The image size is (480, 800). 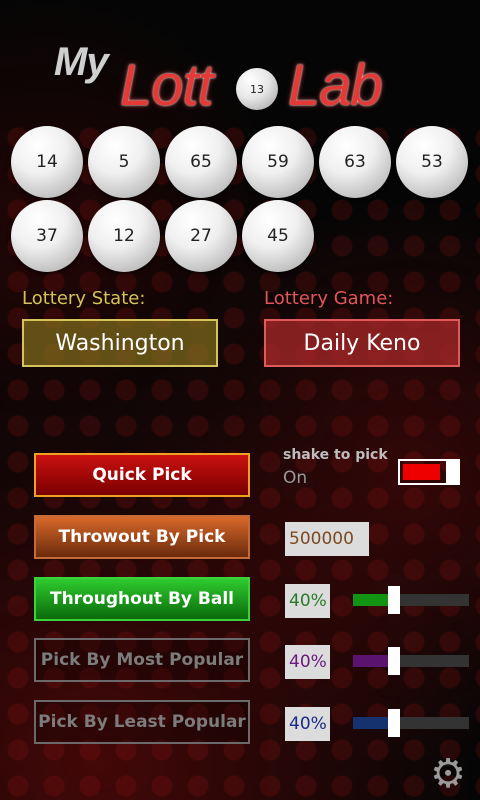 What do you see at coordinates (295, 478) in the screenshot?
I see `shake-to-pick-state: On` at bounding box center [295, 478].